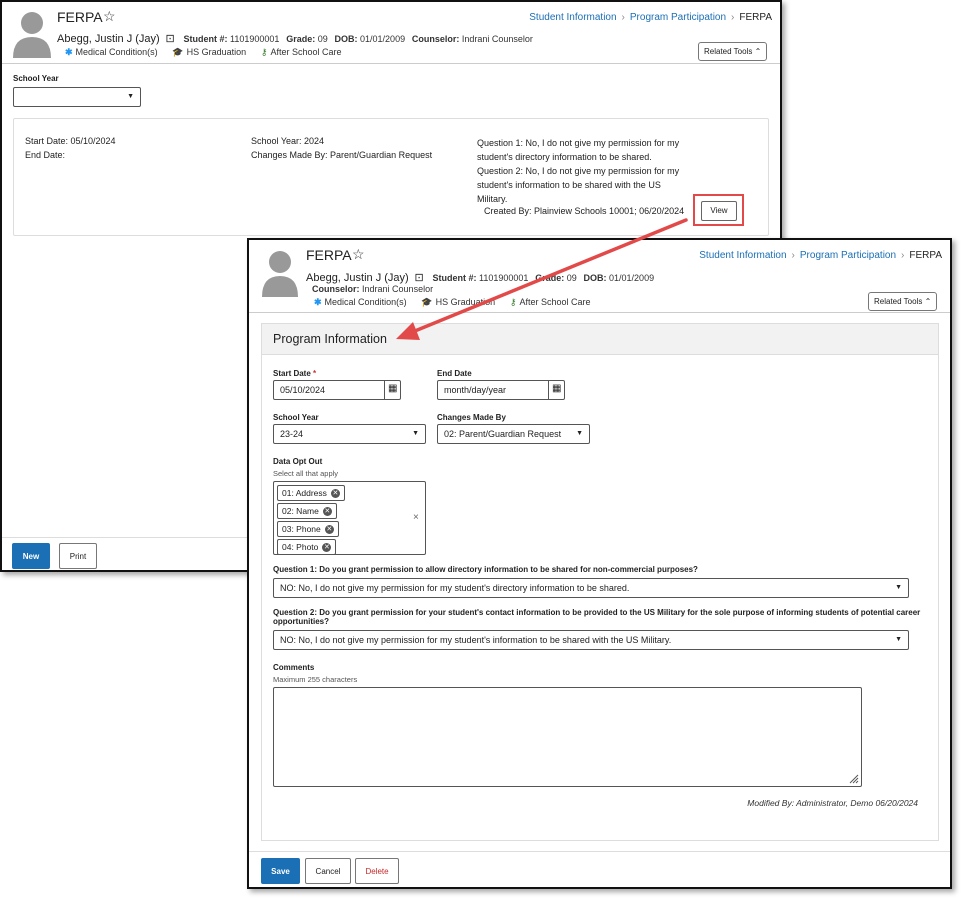 This screenshot has height=904, width=966. What do you see at coordinates (78, 556) in the screenshot?
I see `print-button: Print` at bounding box center [78, 556].